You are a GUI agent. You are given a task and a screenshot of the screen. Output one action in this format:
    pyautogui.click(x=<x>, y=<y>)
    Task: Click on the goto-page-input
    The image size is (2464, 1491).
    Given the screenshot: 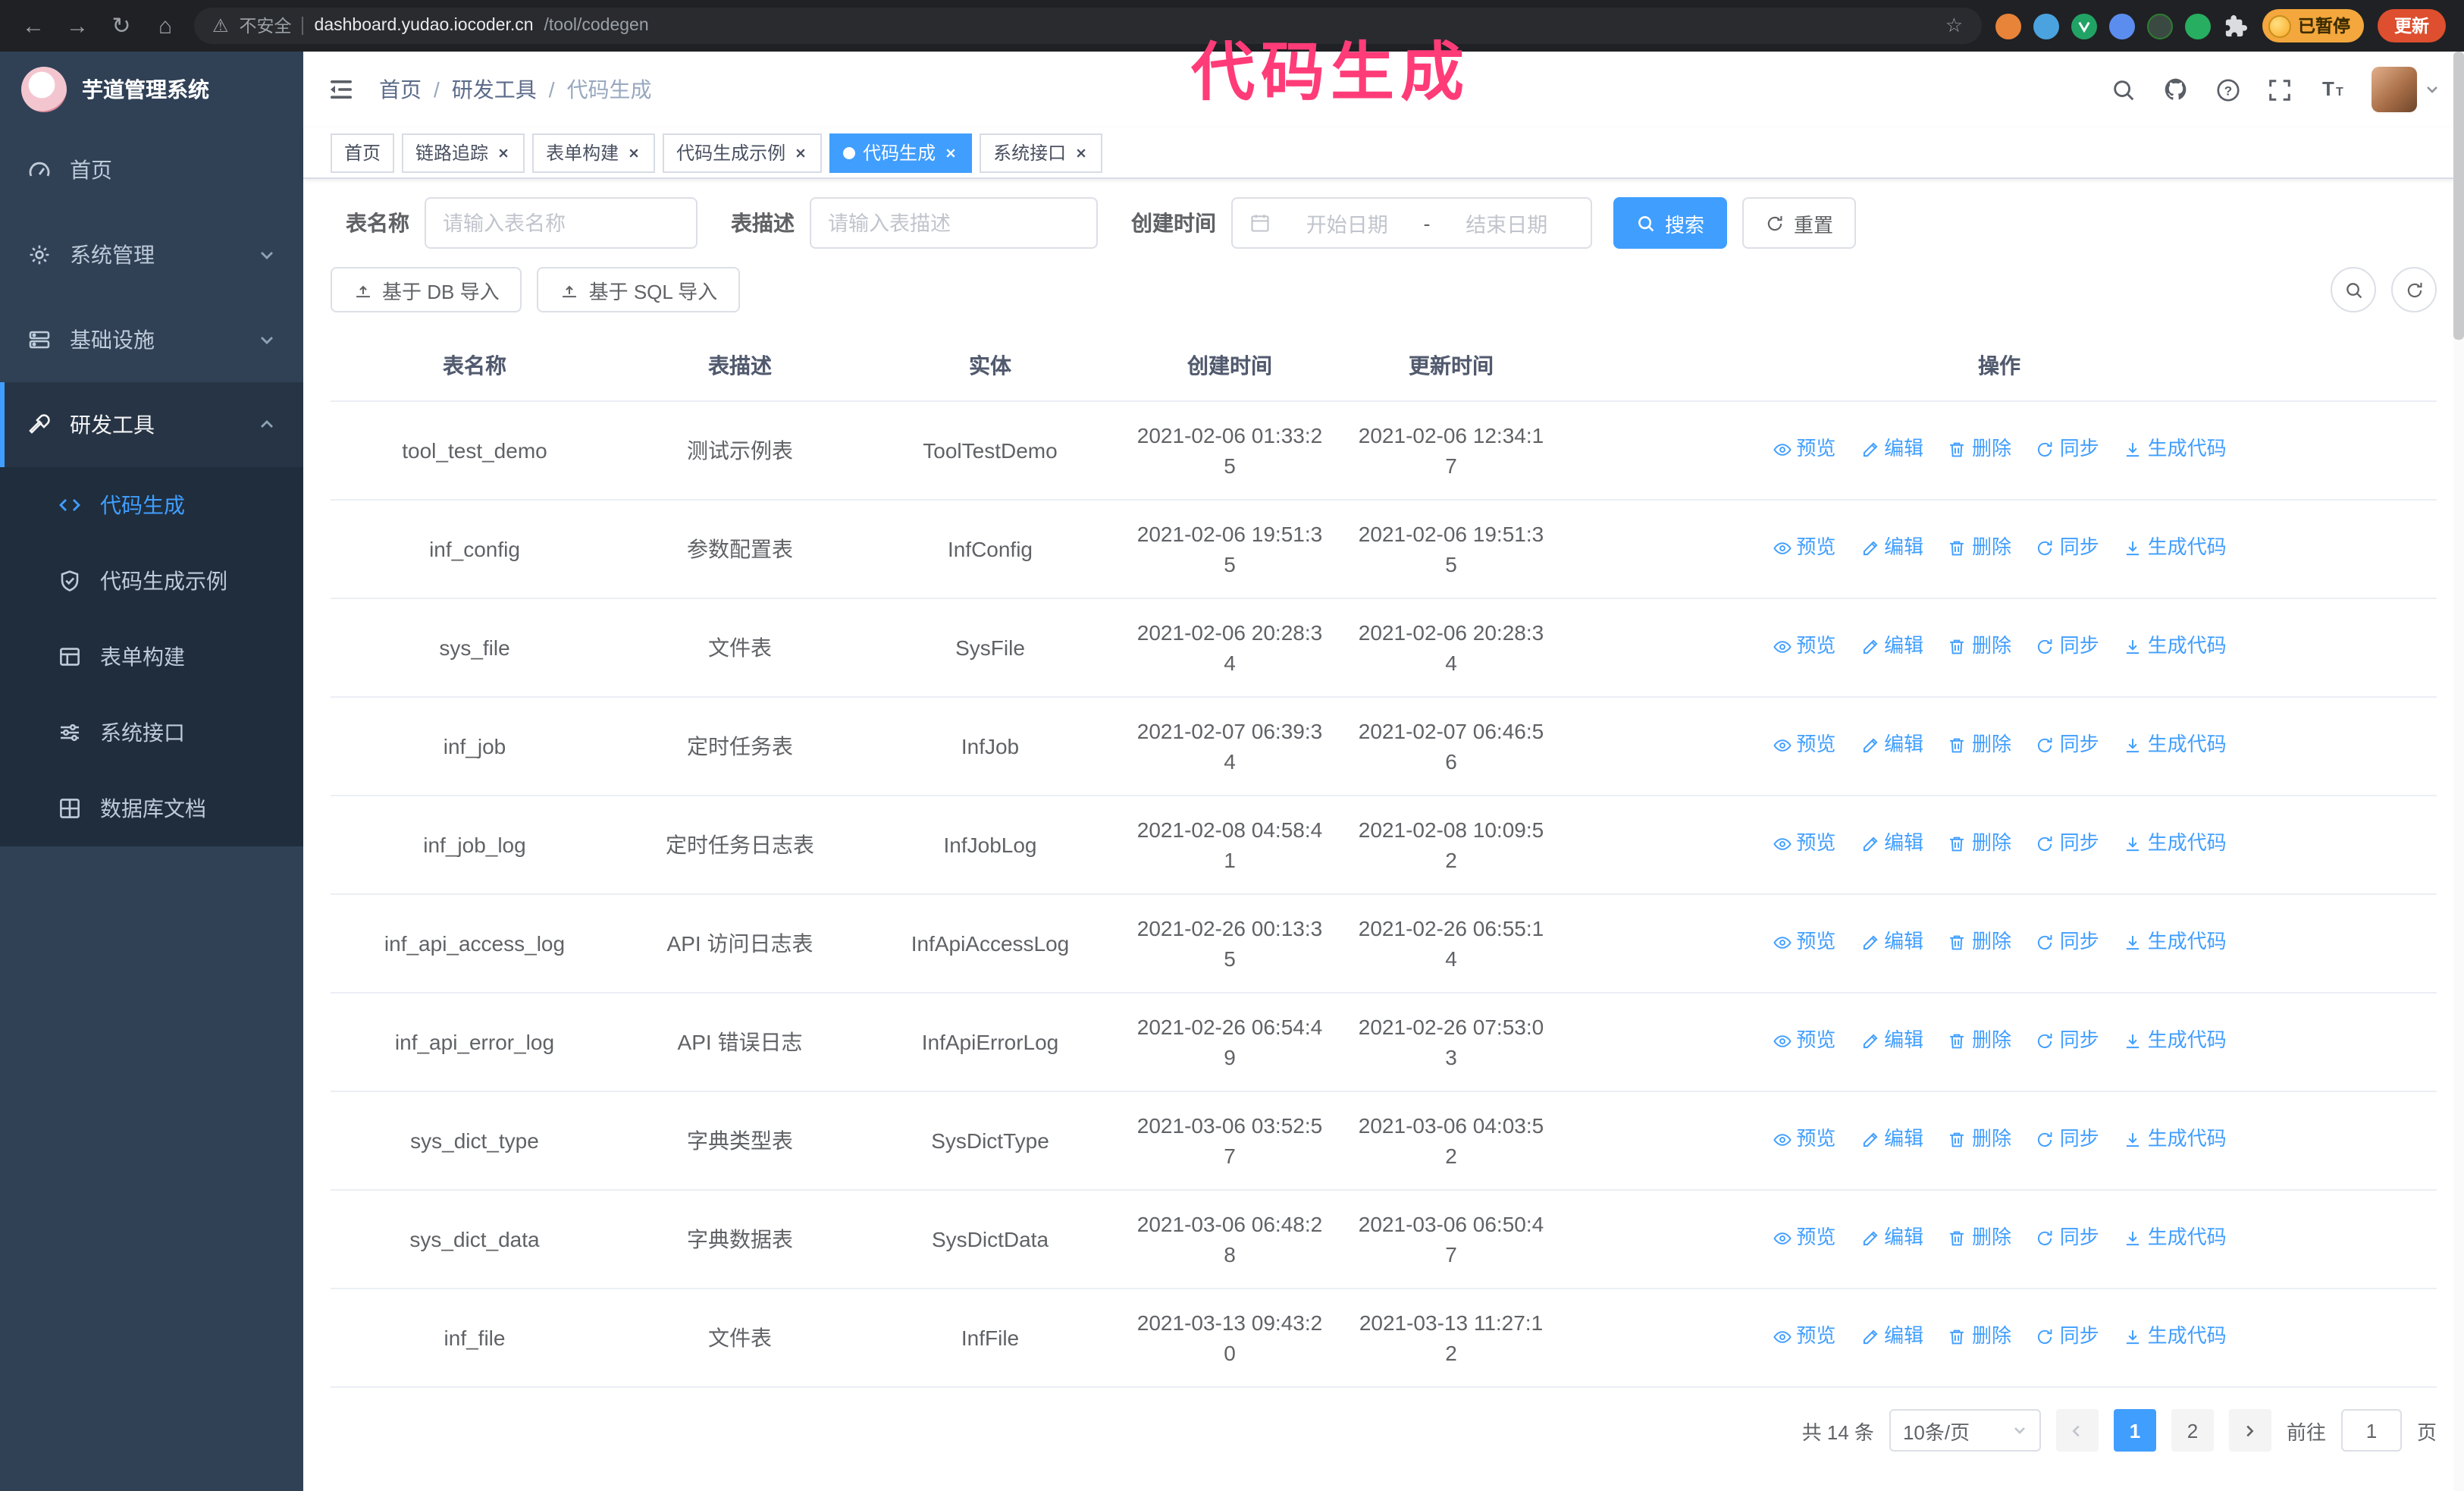 What is the action you would take?
    pyautogui.click(x=2371, y=1430)
    